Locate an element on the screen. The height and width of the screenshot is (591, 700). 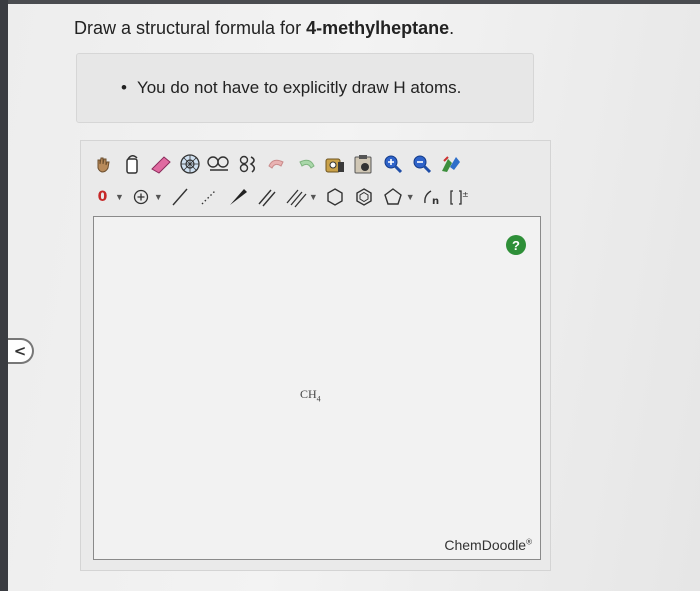
molecule-label: CH4 is located at coordinates (310, 395).